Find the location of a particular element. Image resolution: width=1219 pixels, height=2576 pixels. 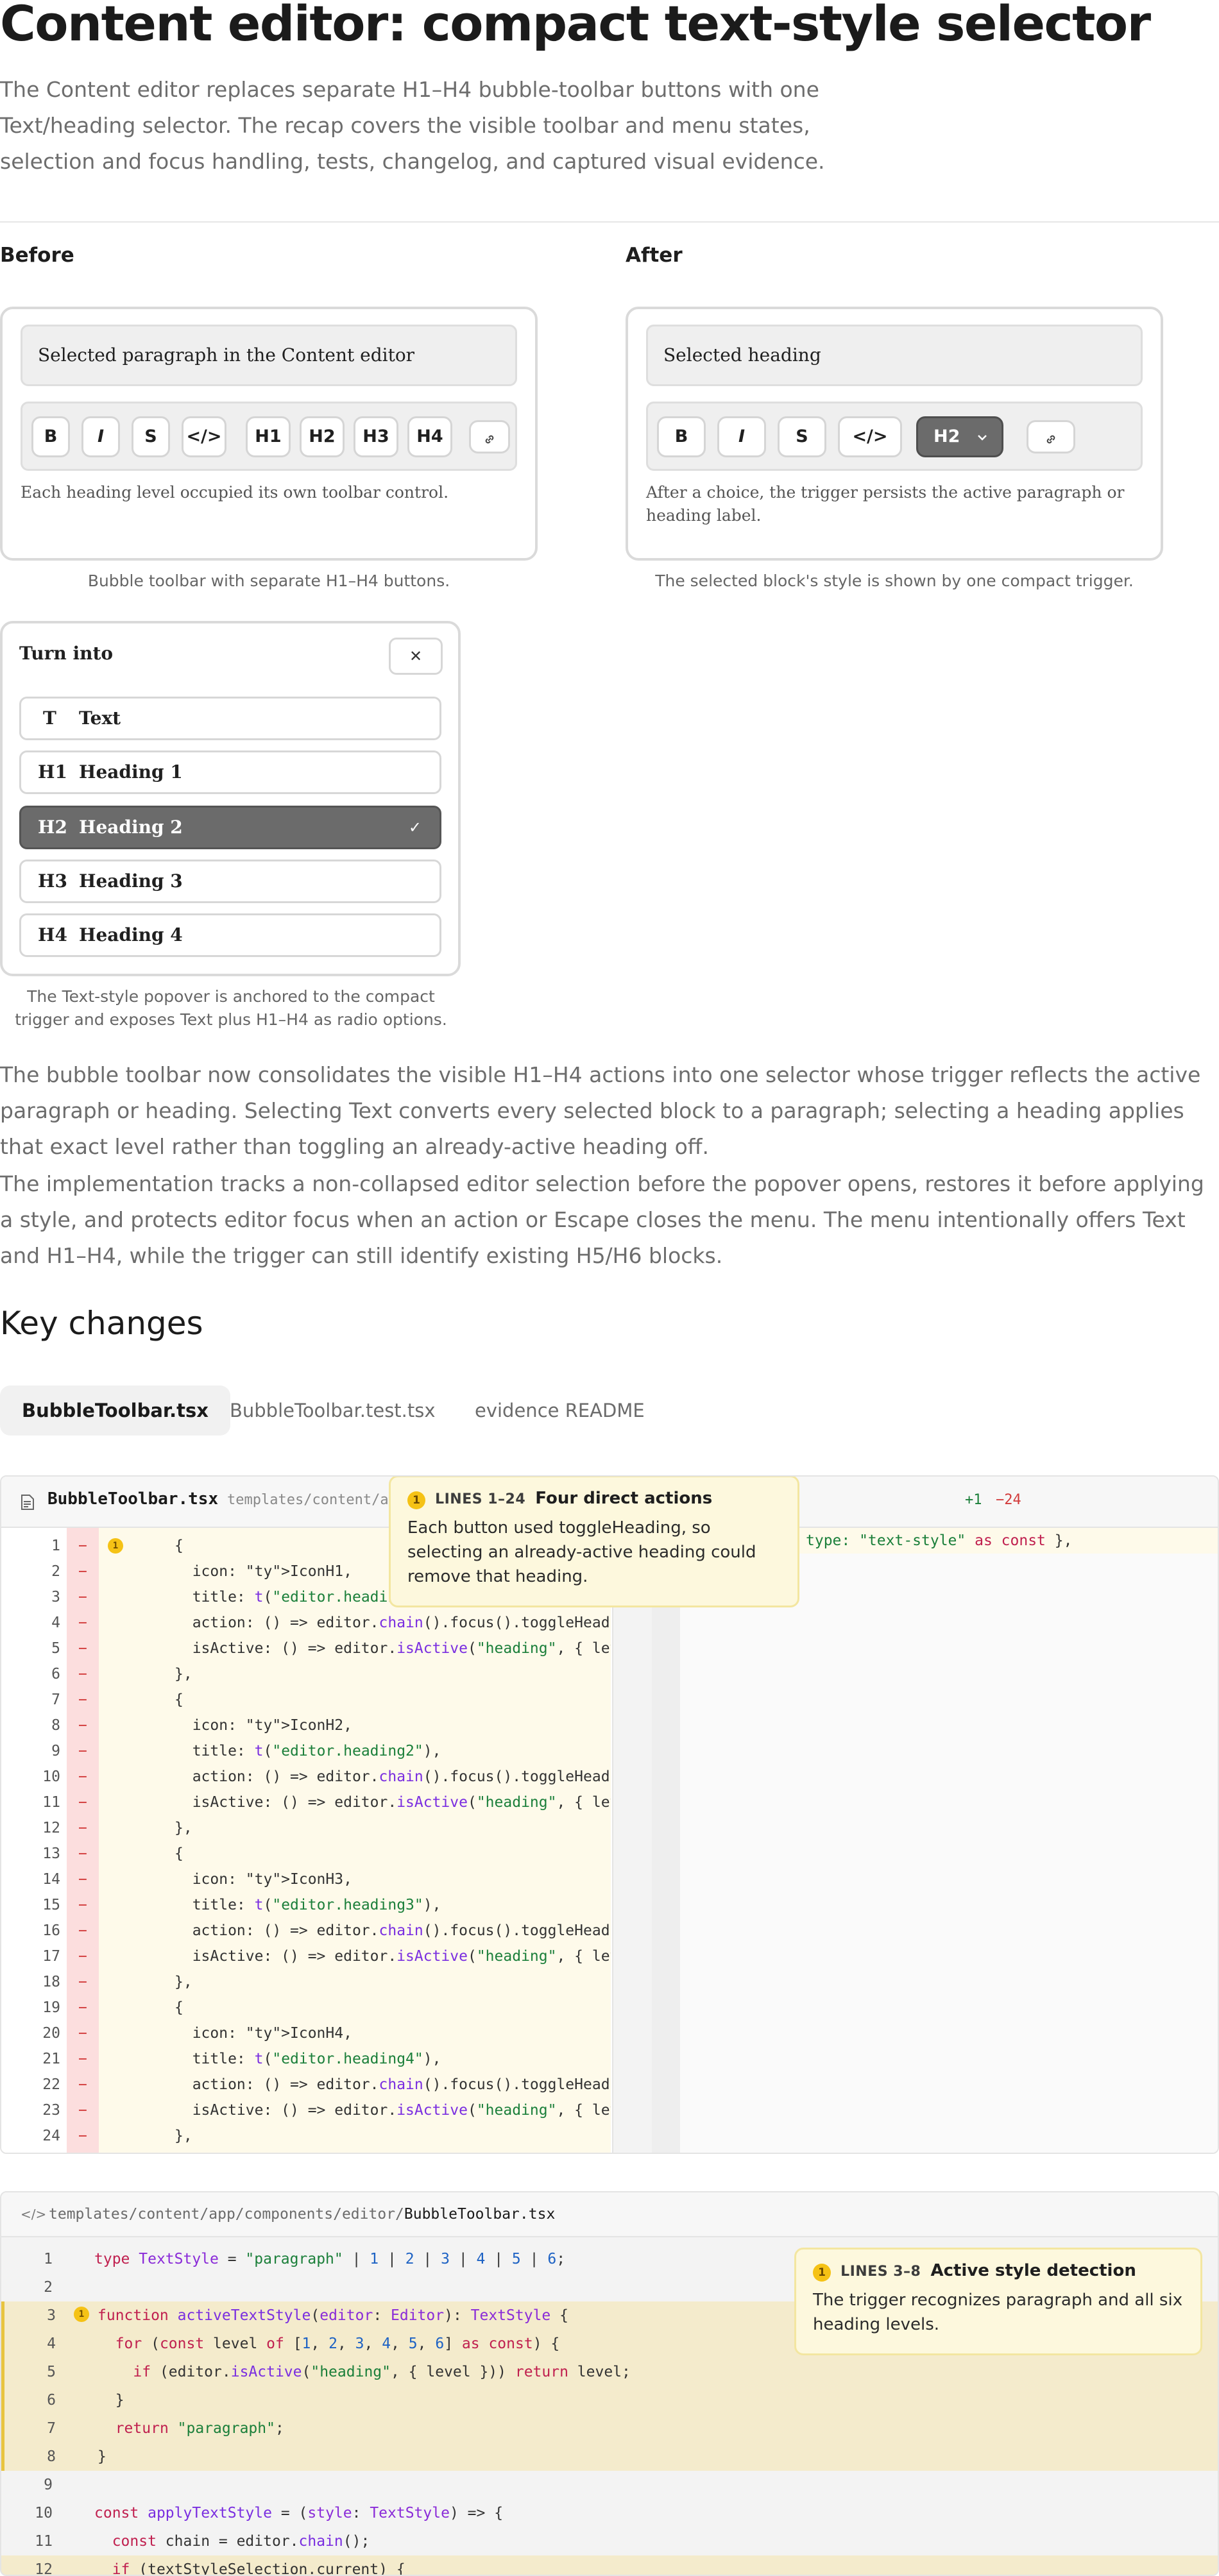

diff-added-count: +1 is located at coordinates (973, 1500).